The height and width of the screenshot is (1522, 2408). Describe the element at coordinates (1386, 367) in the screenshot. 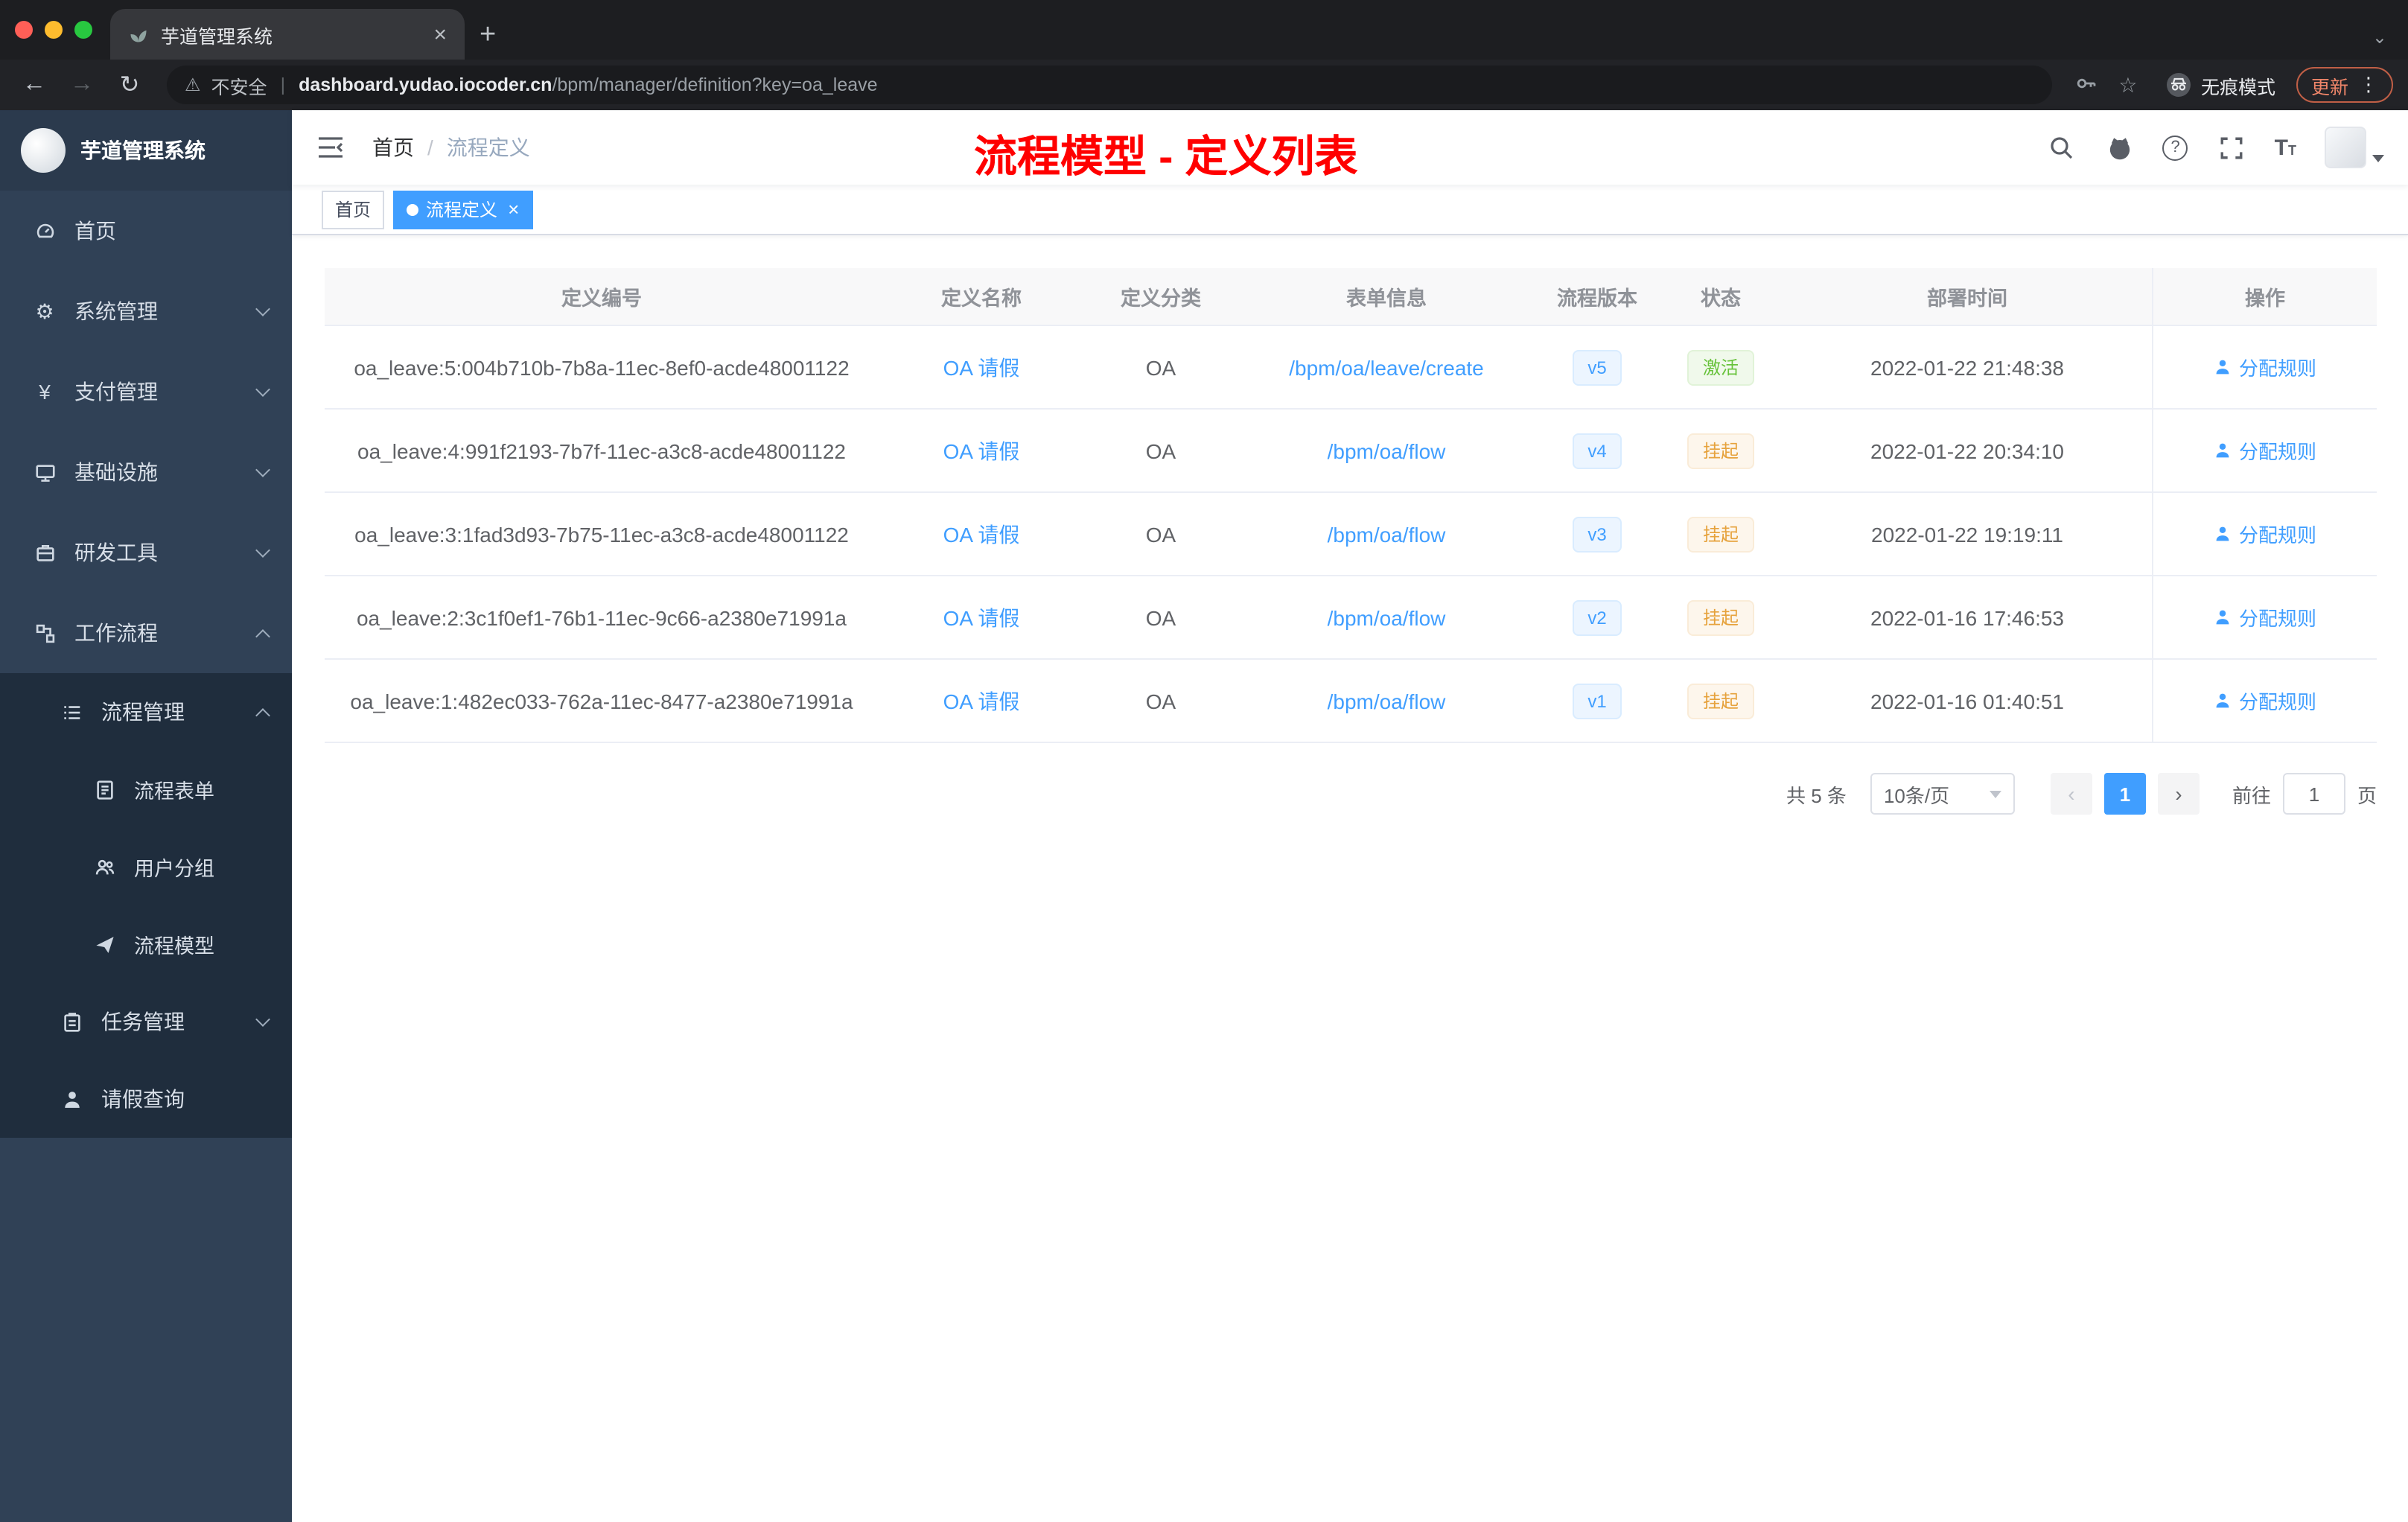

I see `form-info-link: /bpm/oa/leave/create` at that location.